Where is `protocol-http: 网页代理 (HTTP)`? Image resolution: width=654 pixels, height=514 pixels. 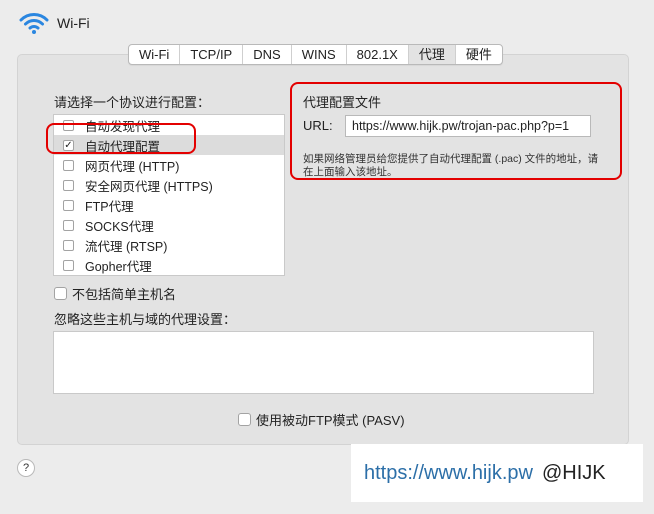 protocol-http: 网页代理 (HTTP) is located at coordinates (169, 165).